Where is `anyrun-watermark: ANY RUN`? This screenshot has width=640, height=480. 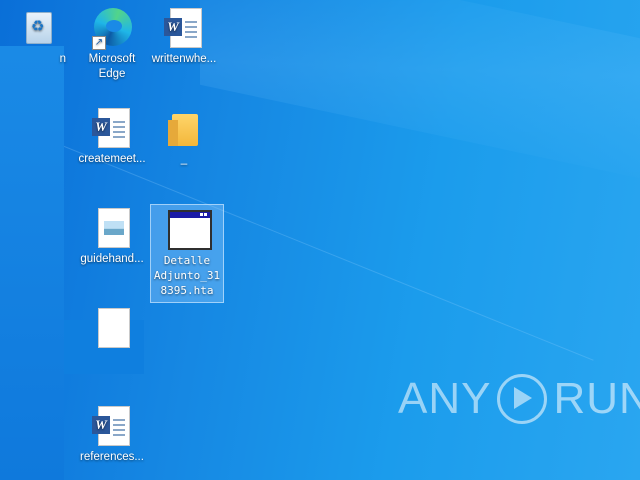
anyrun-watermark: ANY RUN is located at coordinates (519, 399).